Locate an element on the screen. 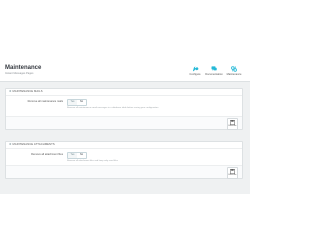 The width and height of the screenshot is (320, 250). panel-heading: ⚙Maintenance Attachments is located at coordinates (124, 145).